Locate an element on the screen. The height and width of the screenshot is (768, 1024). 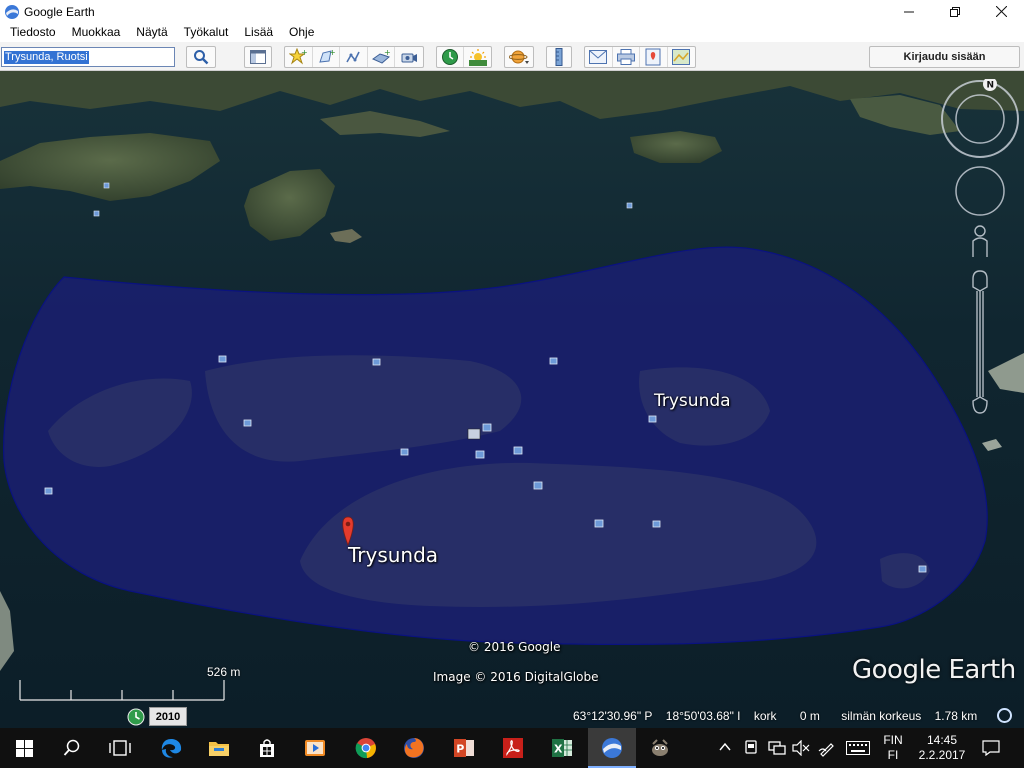
close-icon is located at coordinates (1001, 11).